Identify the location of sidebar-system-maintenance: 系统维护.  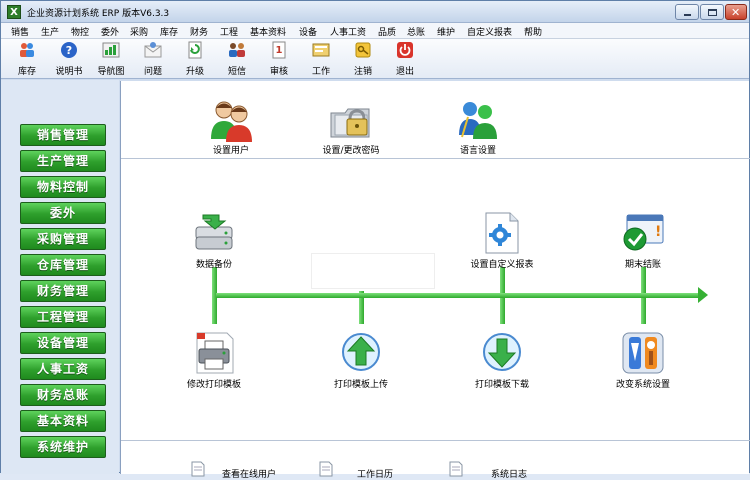
(63, 447).